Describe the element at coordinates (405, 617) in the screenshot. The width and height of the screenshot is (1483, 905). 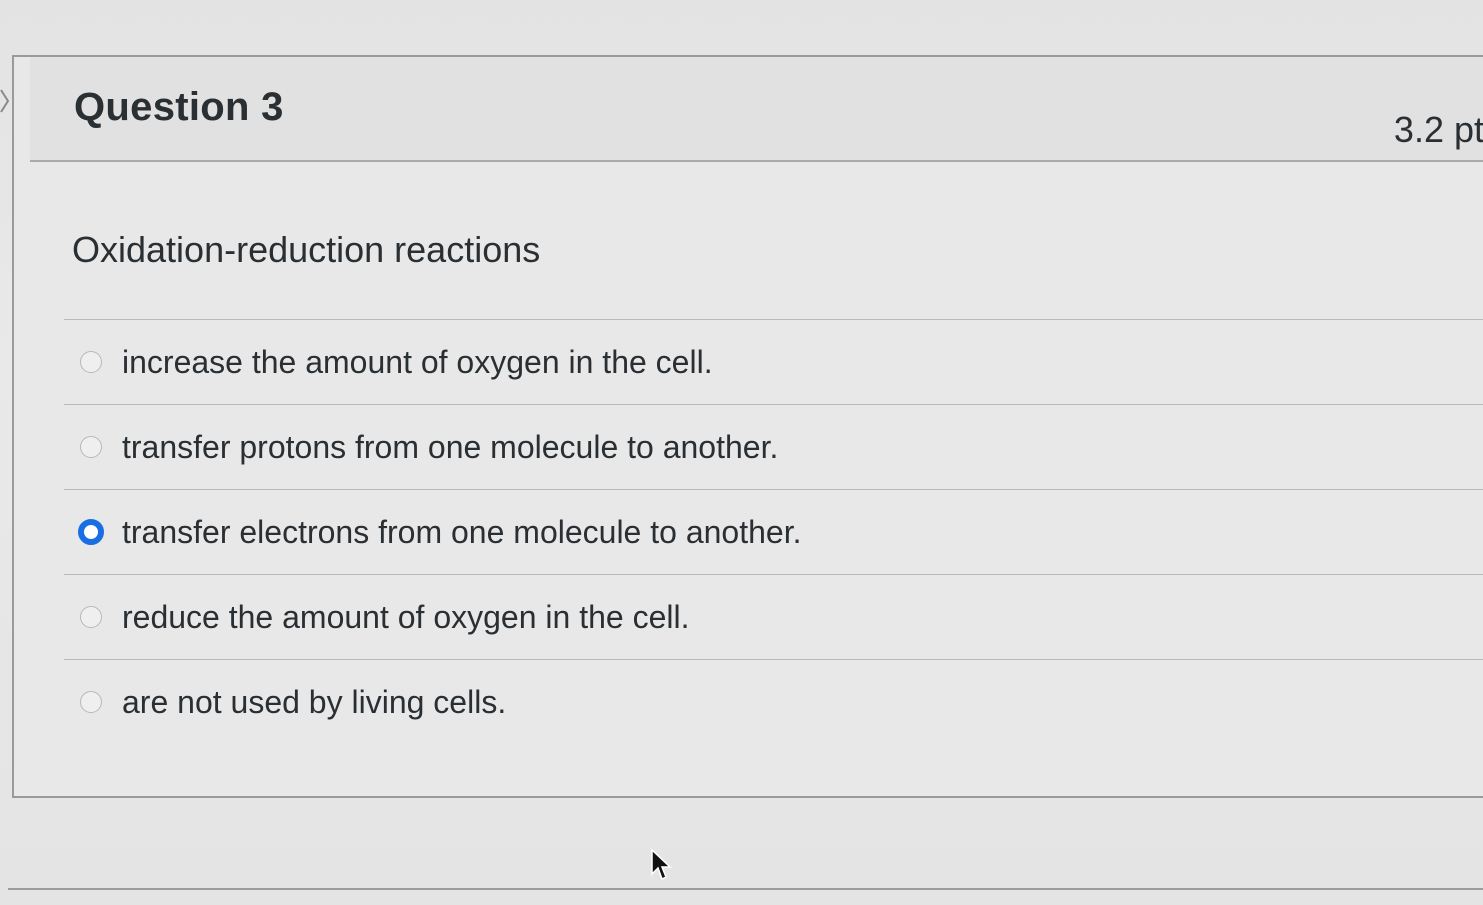
I see `answer-label: reduce the amount of oxygen in the cell.` at that location.